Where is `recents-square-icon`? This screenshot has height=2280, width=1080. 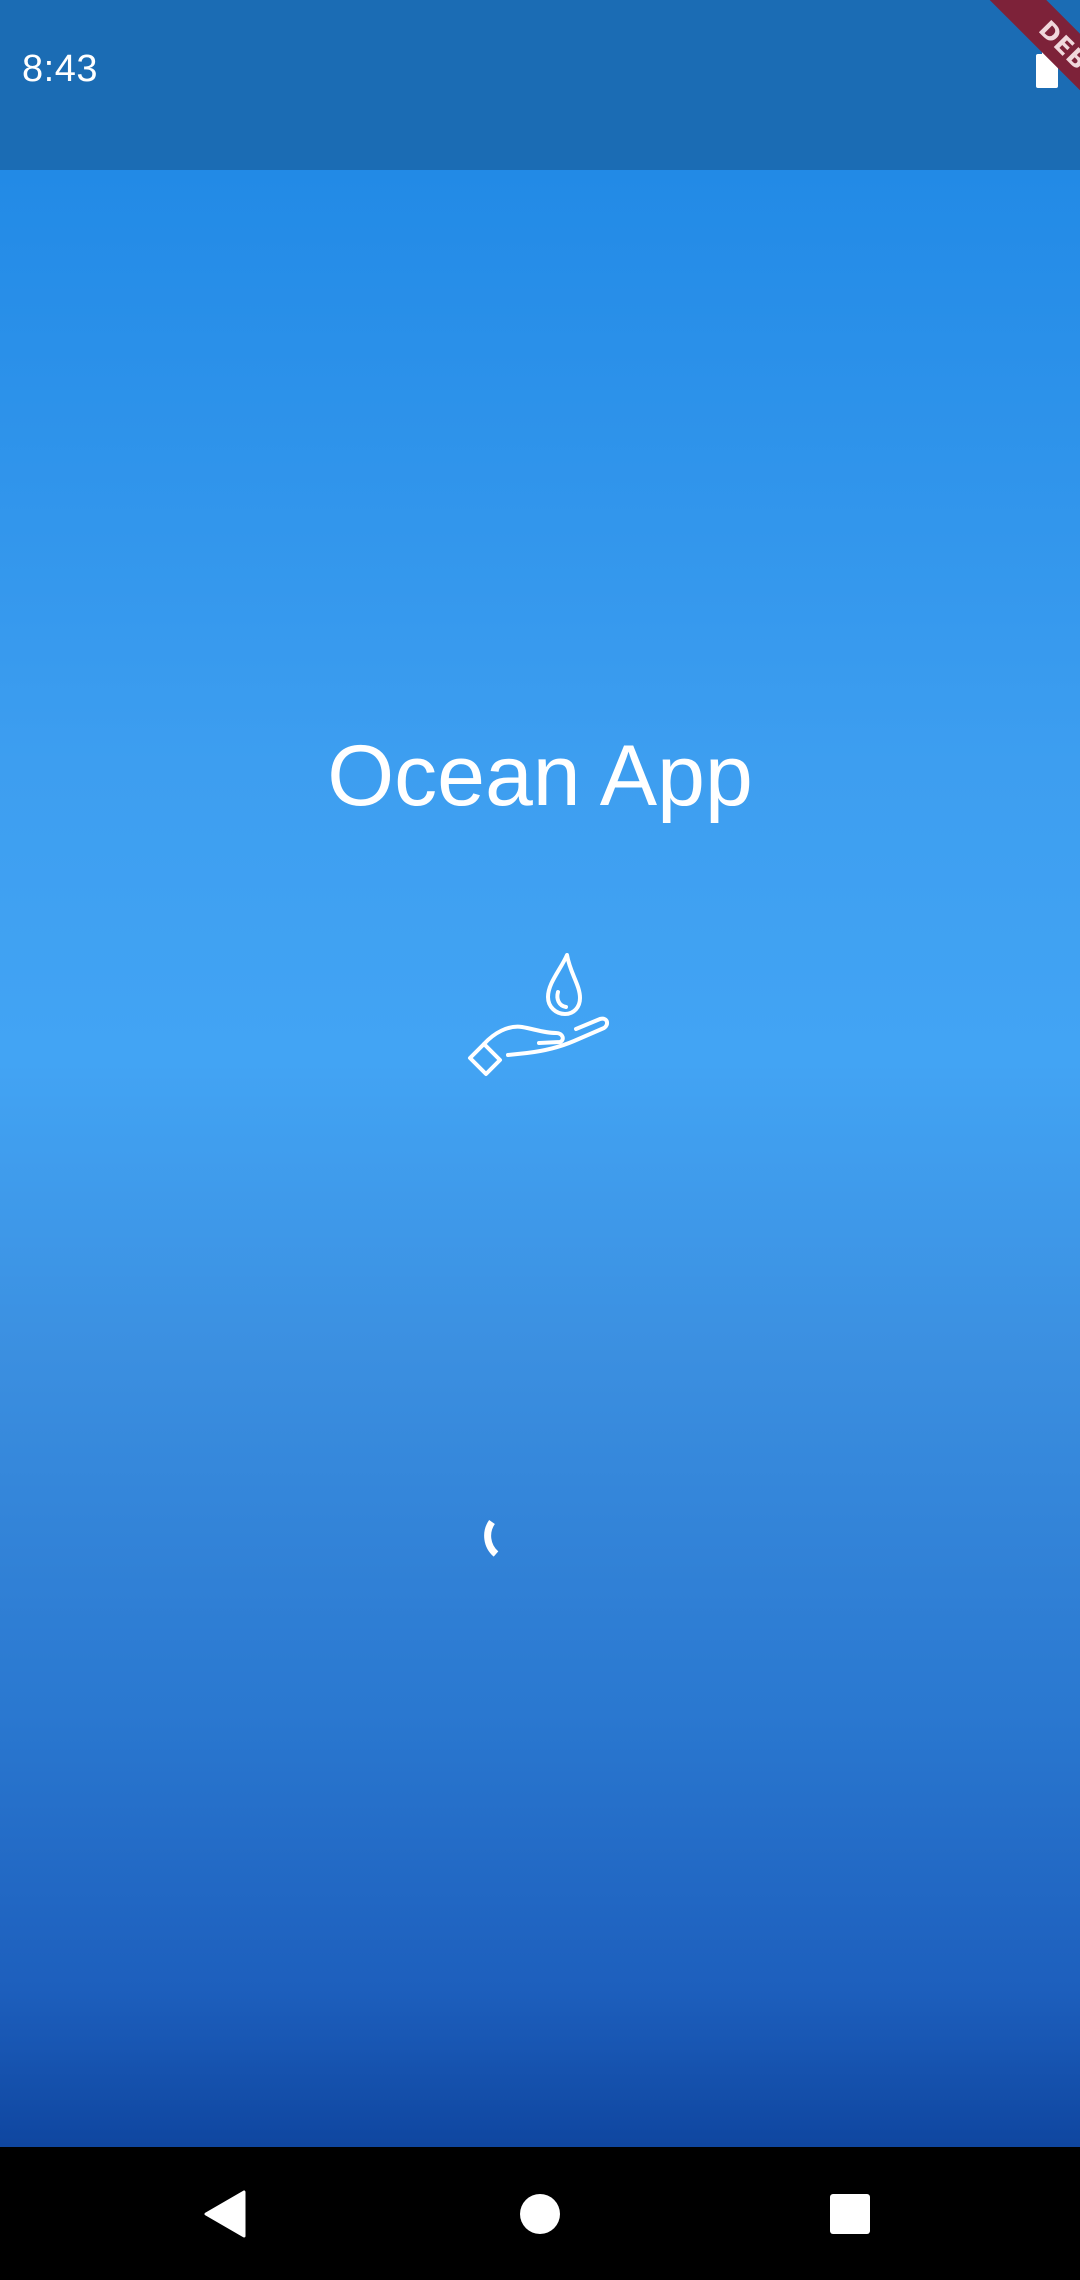 recents-square-icon is located at coordinates (850, 2213).